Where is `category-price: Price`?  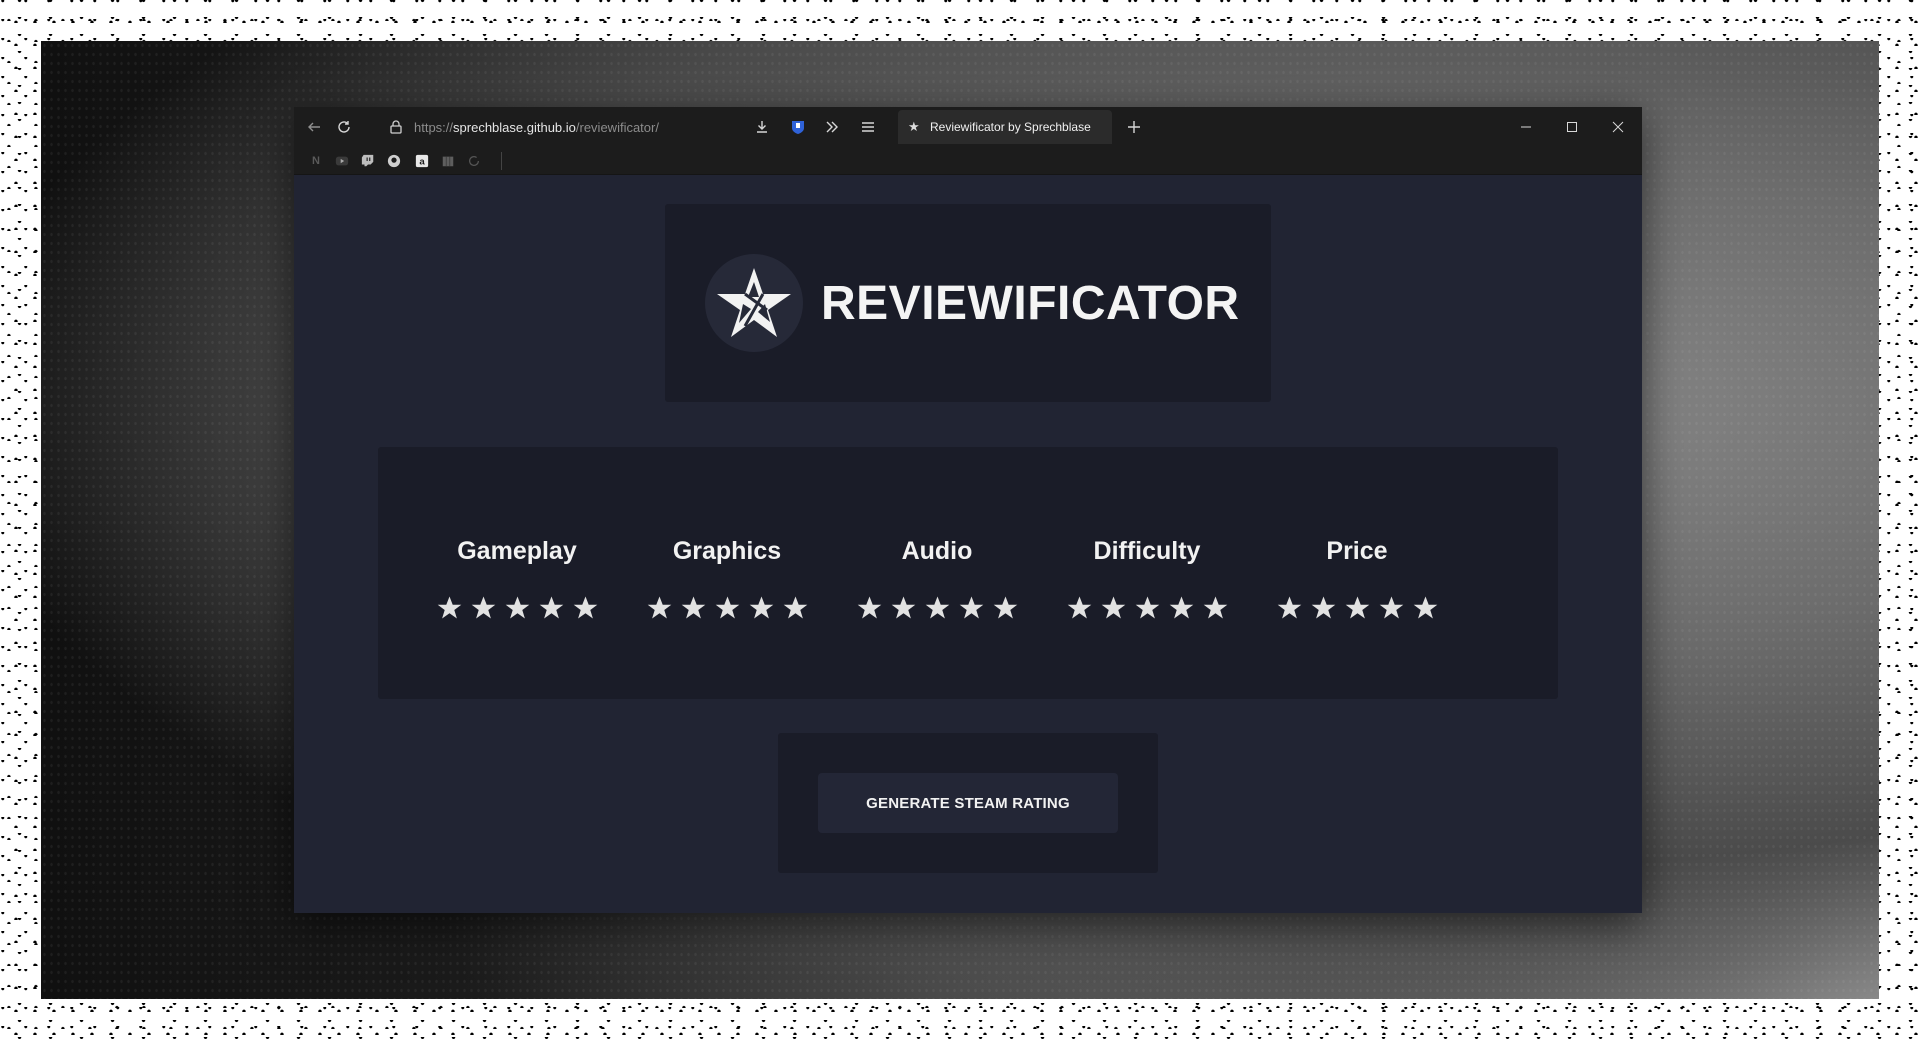
category-price: Price is located at coordinates (1357, 579).